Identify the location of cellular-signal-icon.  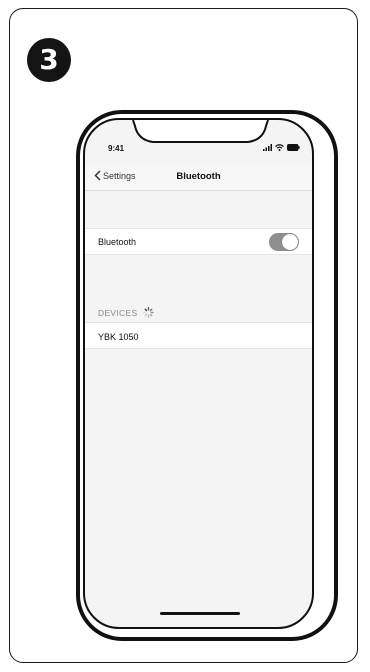
(267, 147).